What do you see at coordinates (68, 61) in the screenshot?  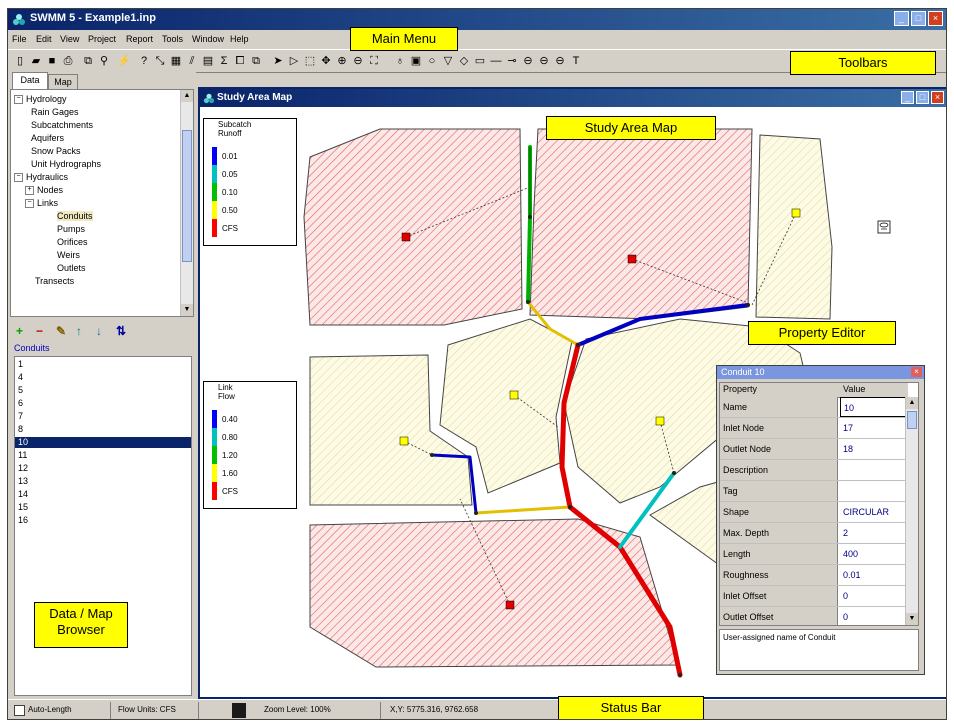 I see `print-icon: ⎙` at bounding box center [68, 61].